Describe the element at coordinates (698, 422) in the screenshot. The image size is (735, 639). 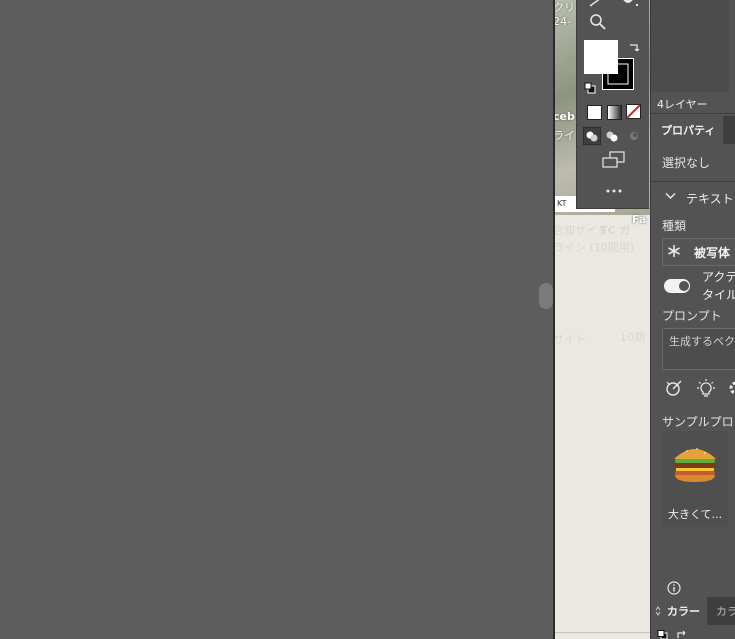
I see `sample-prompt-label: サンプルプロン` at that location.